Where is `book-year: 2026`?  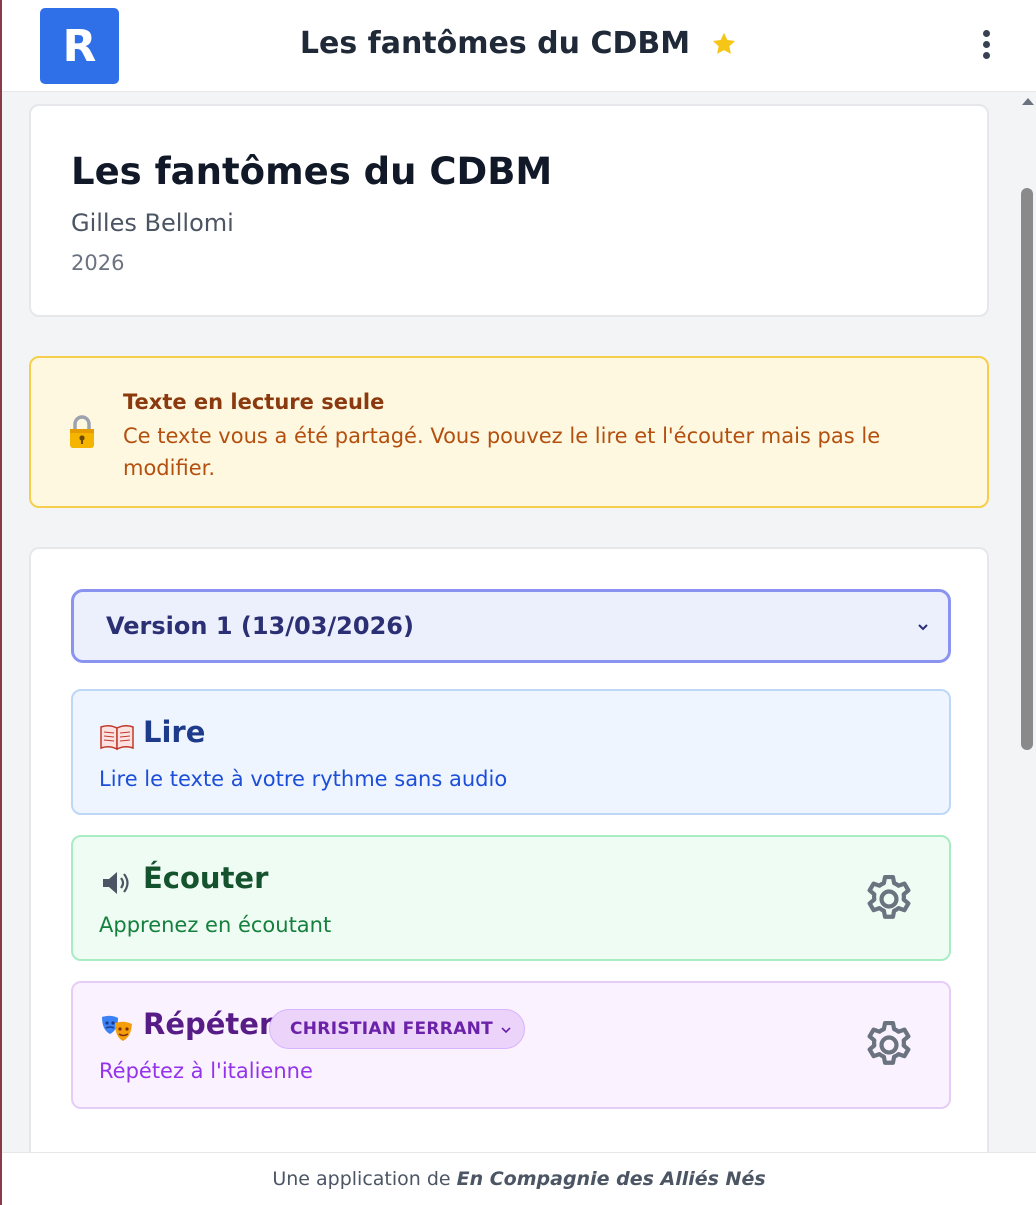 book-year: 2026 is located at coordinates (98, 263).